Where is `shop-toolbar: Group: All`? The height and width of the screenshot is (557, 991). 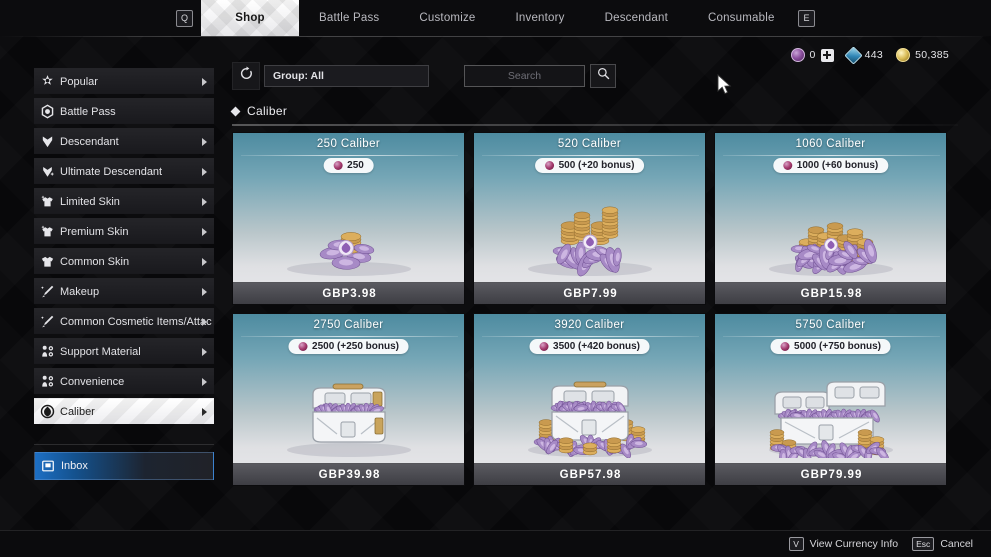
shop-toolbar: Group: All is located at coordinates (595, 76).